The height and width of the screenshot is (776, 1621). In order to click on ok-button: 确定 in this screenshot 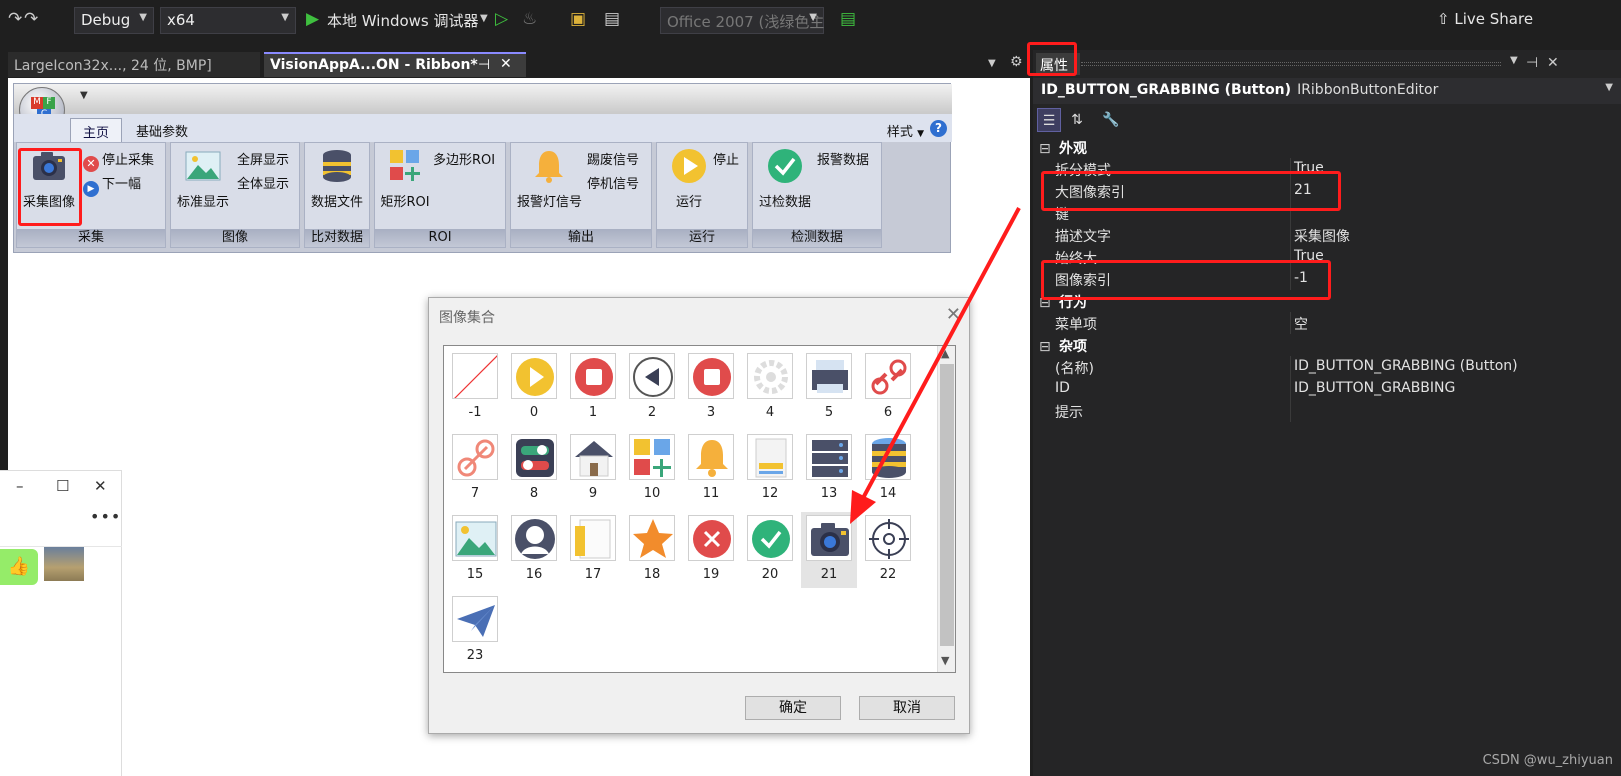, I will do `click(793, 708)`.